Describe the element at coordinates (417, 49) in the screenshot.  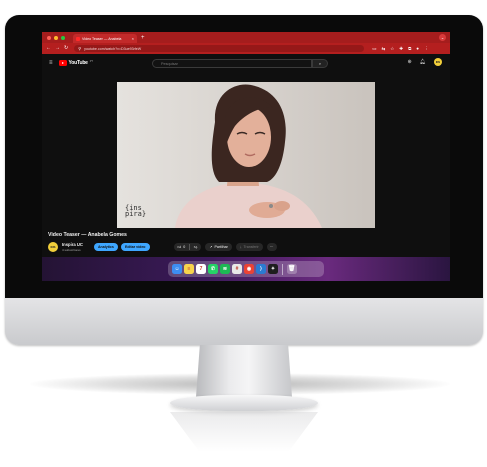
I see `profile-icon: ●` at that location.